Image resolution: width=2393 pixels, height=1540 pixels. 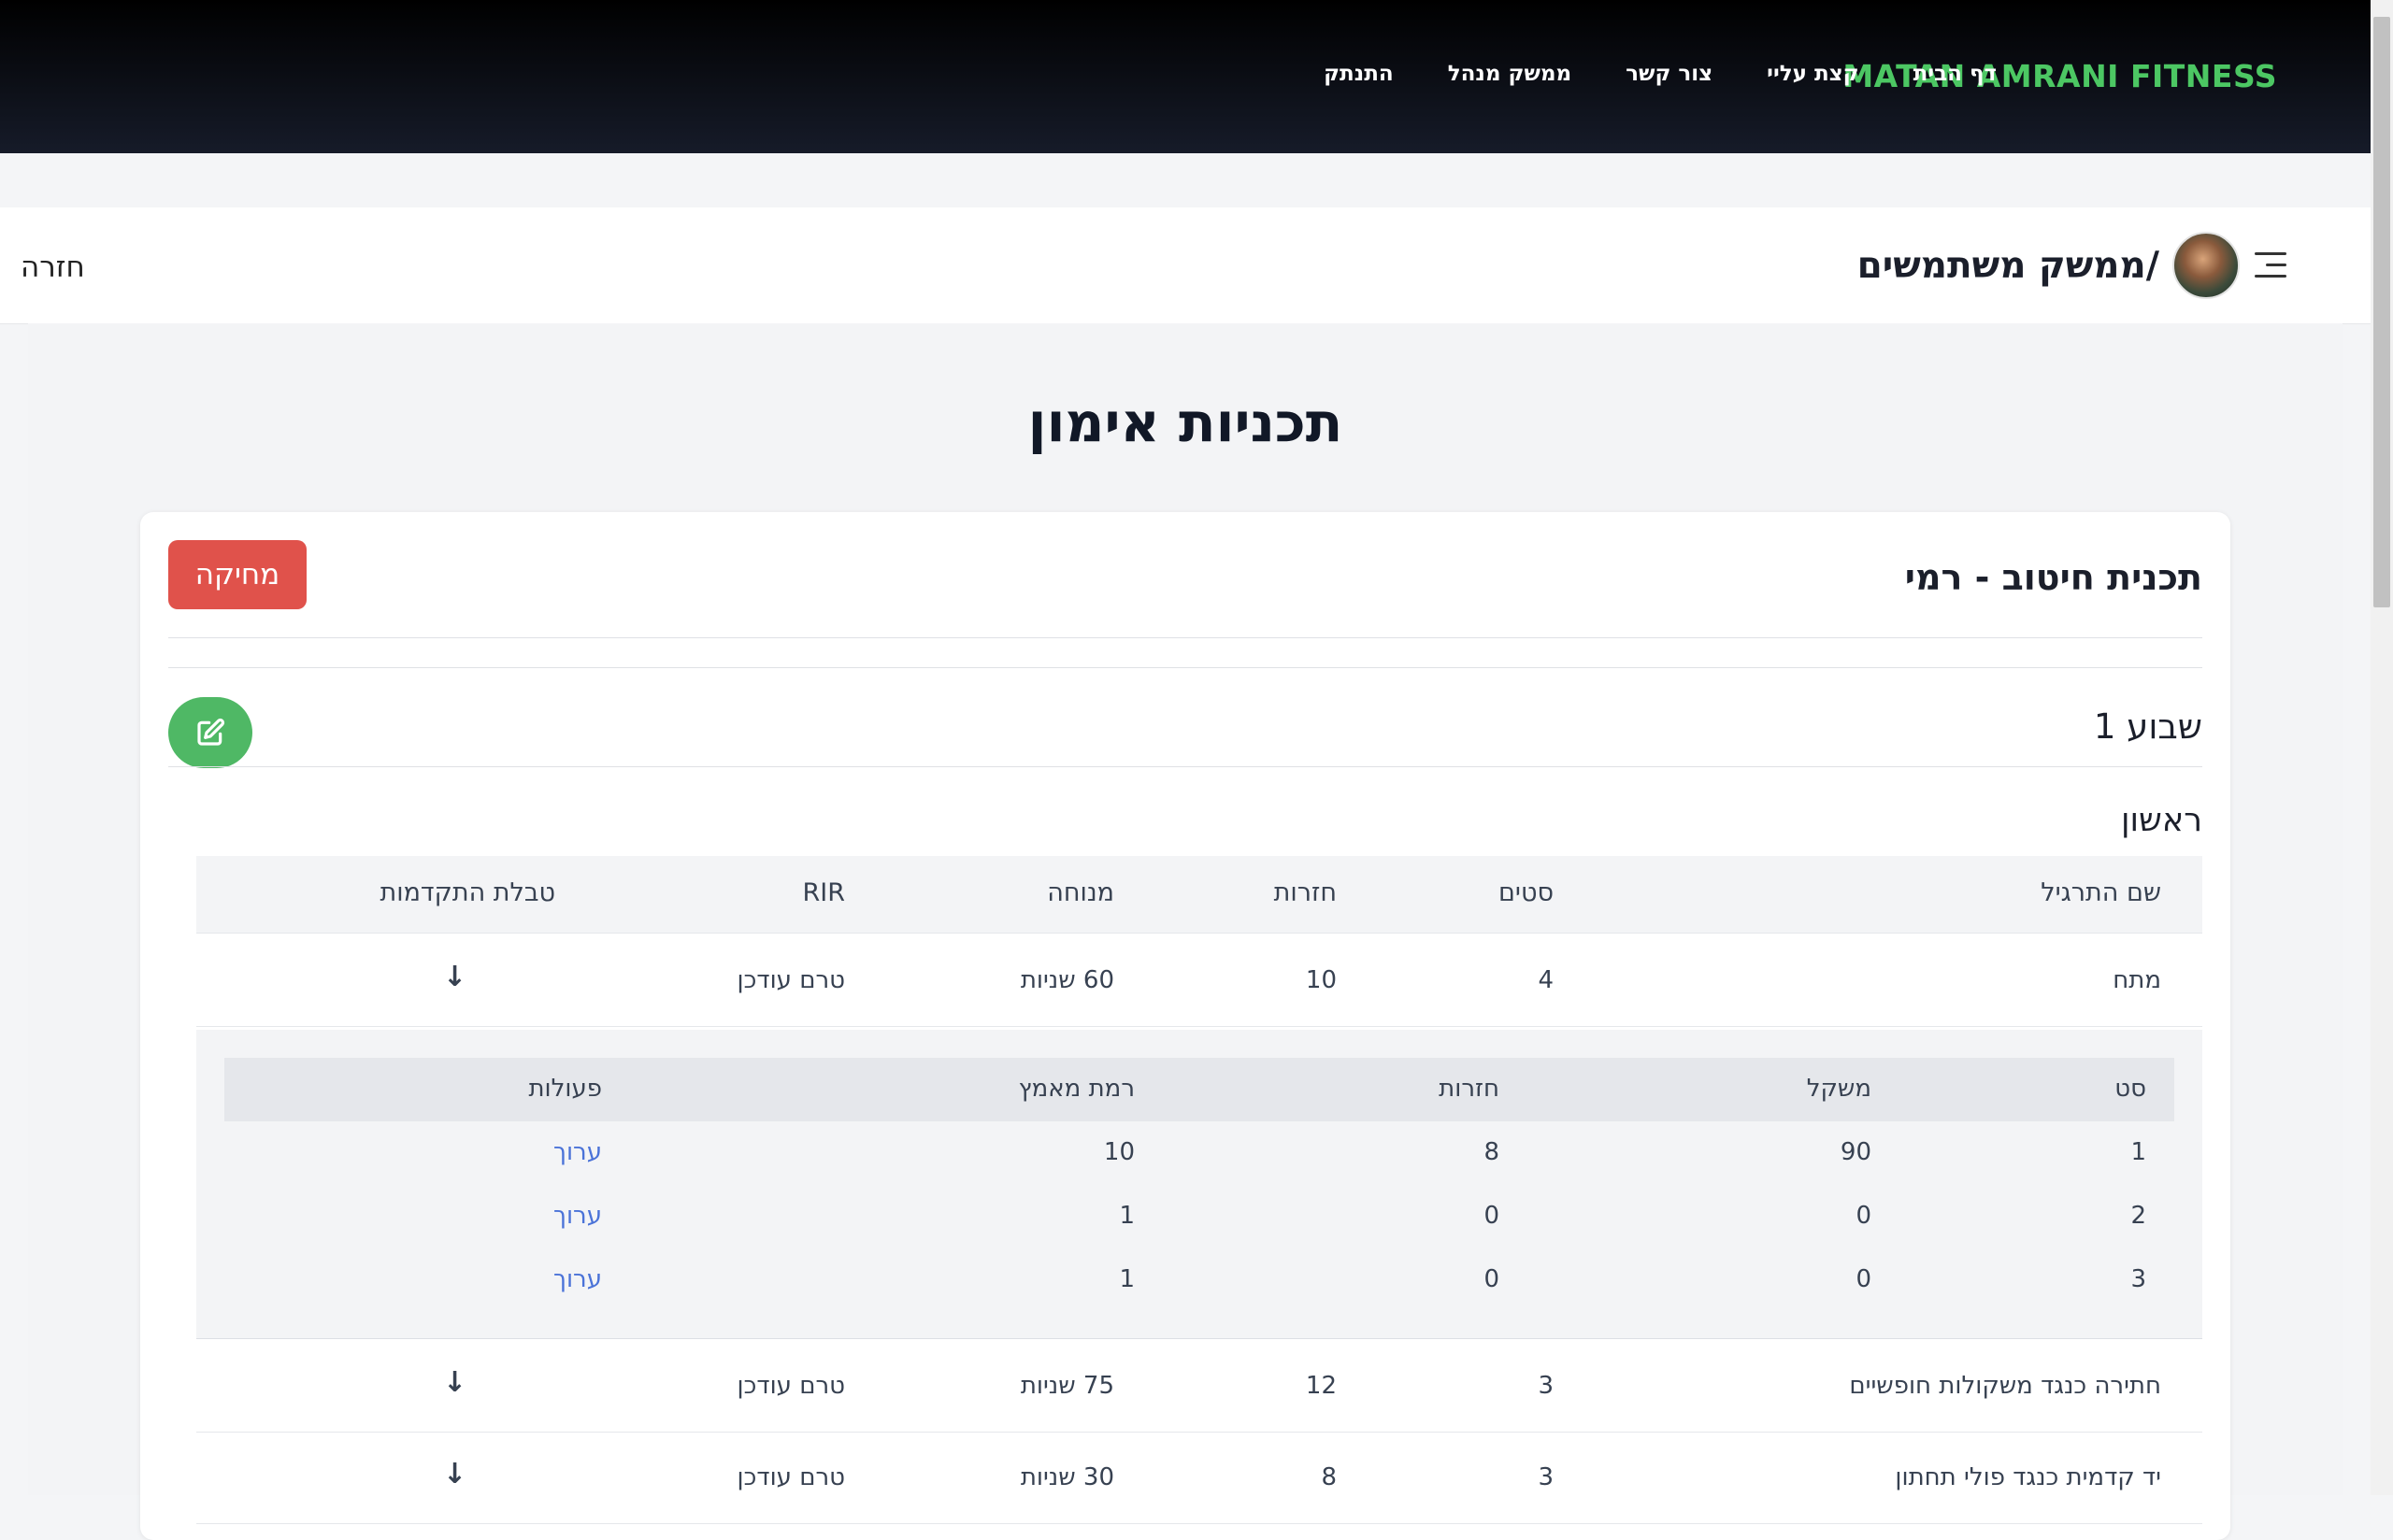 I want to click on cell-set: 2, so click(x=2138, y=1216).